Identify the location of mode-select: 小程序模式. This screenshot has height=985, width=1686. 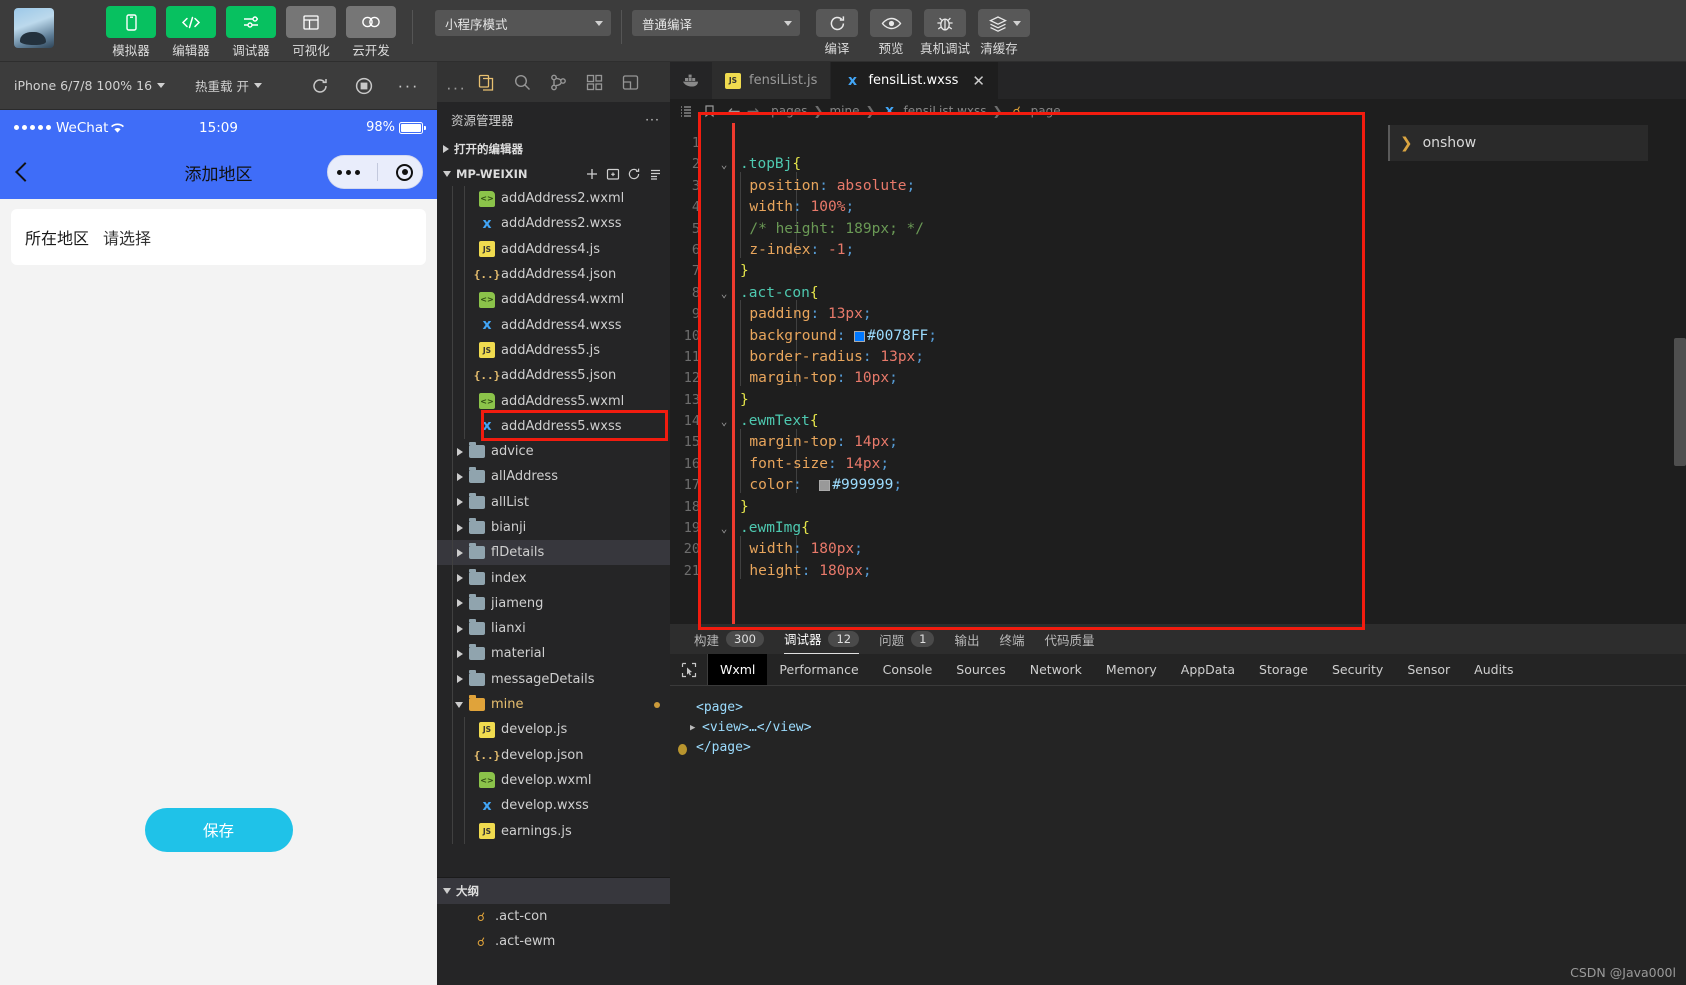
(523, 23).